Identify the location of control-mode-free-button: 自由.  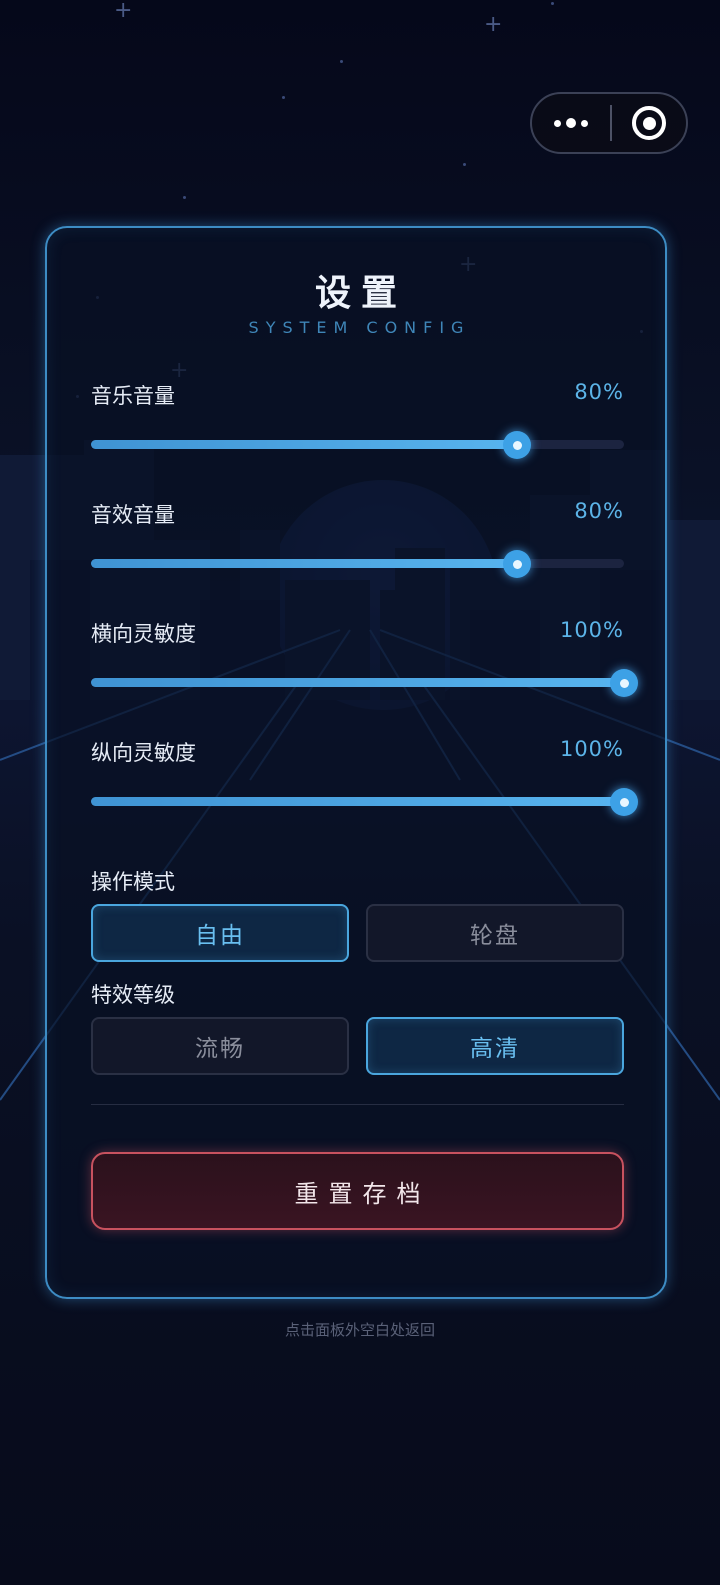
(220, 933).